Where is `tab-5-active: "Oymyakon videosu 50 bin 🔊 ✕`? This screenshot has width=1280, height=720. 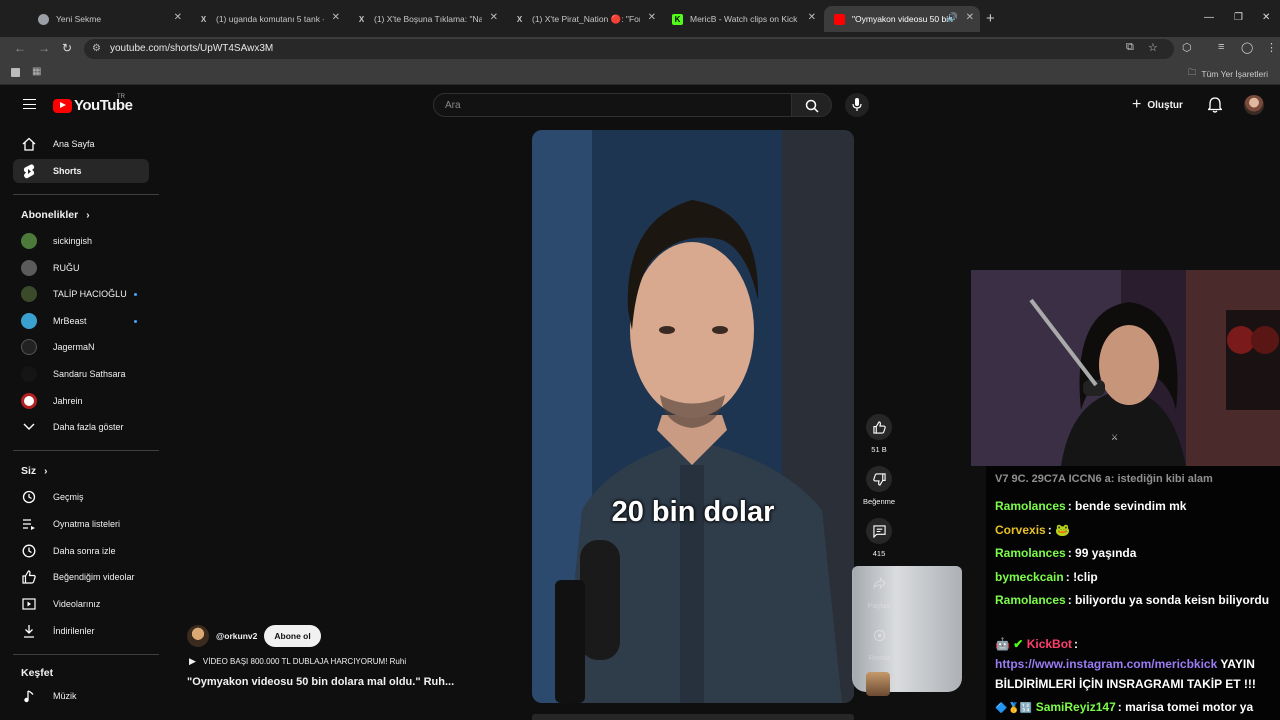 tab-5-active: "Oymyakon videosu 50 bin 🔊 ✕ is located at coordinates (902, 19).